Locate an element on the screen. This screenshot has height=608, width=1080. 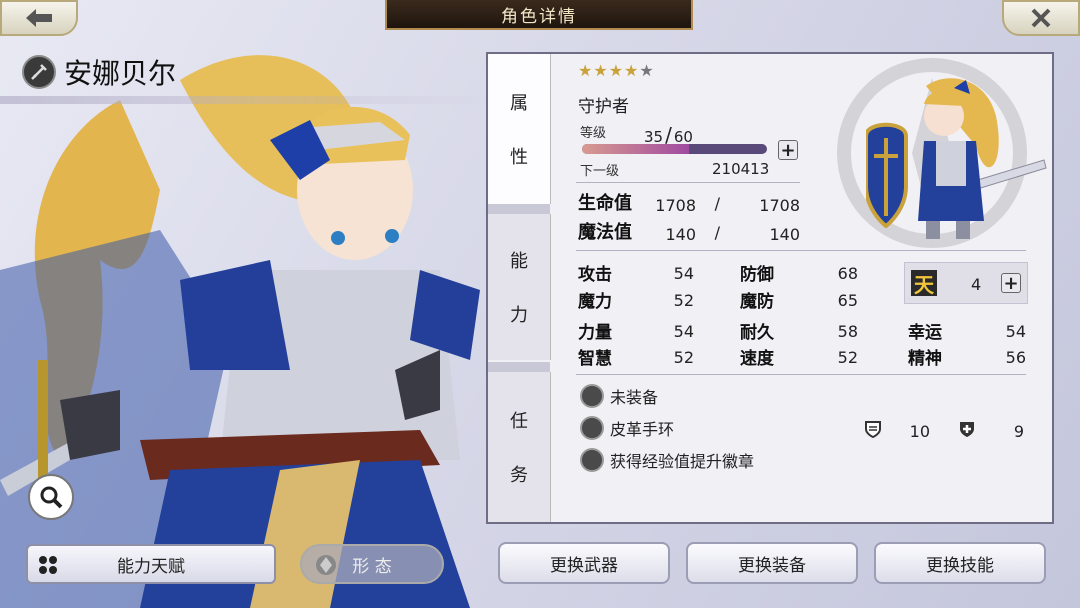
close-icon is located at coordinates (1041, 18).